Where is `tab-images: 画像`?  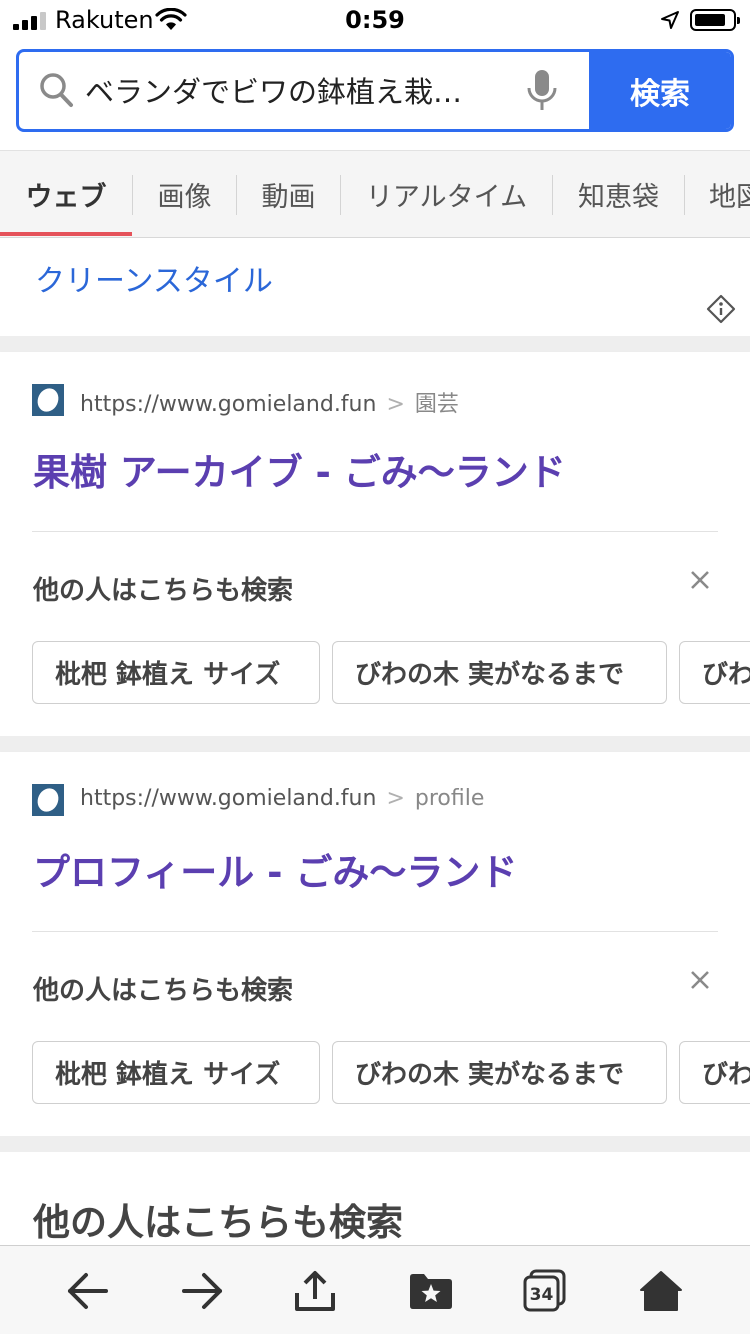
tab-images: 画像 is located at coordinates (184, 194).